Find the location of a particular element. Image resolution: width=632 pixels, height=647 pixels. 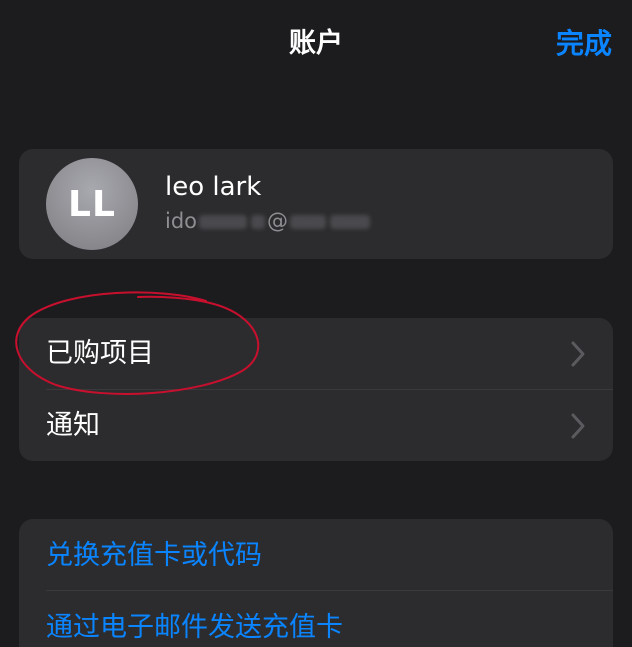

profile-name: leo lark is located at coordinates (213, 187).